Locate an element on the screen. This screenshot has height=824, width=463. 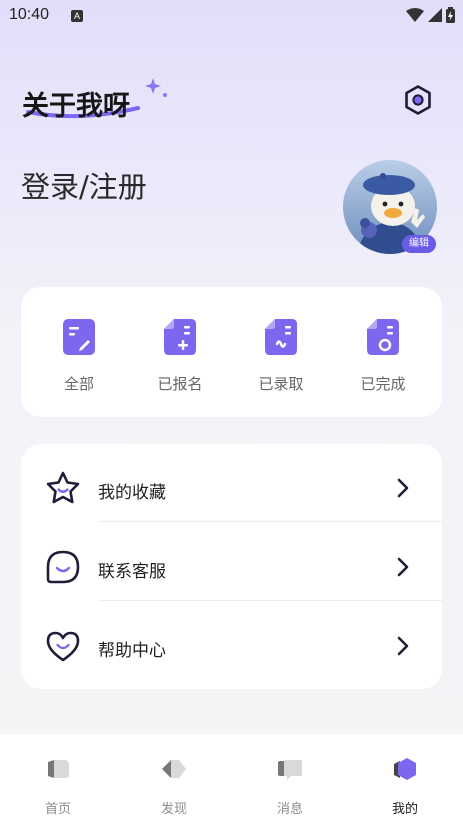
notification-badge-icon: A is located at coordinates (77, 16).